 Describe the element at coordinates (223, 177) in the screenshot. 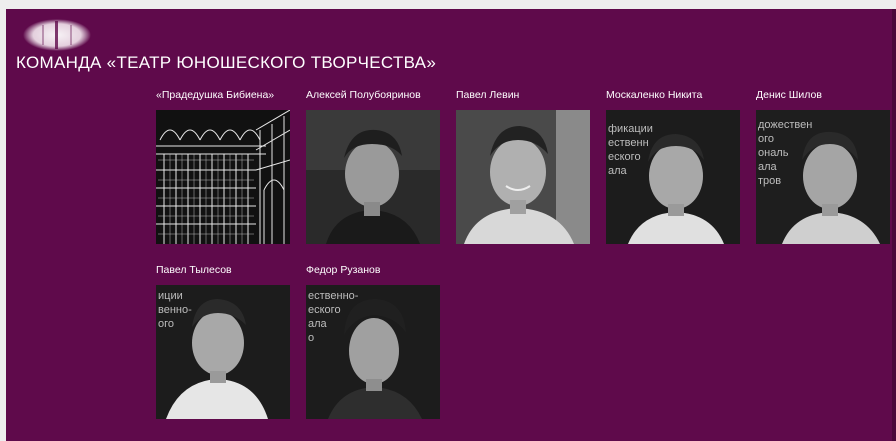

I see `theatre-drawing-image` at that location.